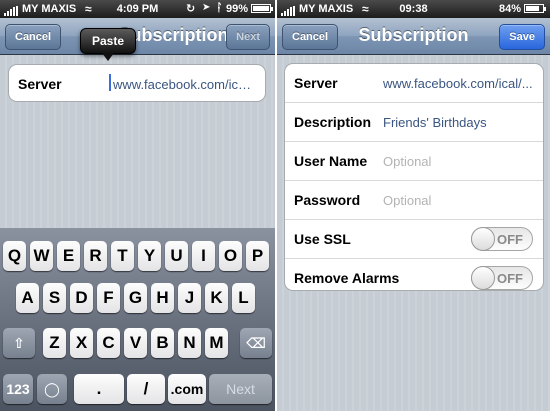  I want to click on key-v: V, so click(135, 343).